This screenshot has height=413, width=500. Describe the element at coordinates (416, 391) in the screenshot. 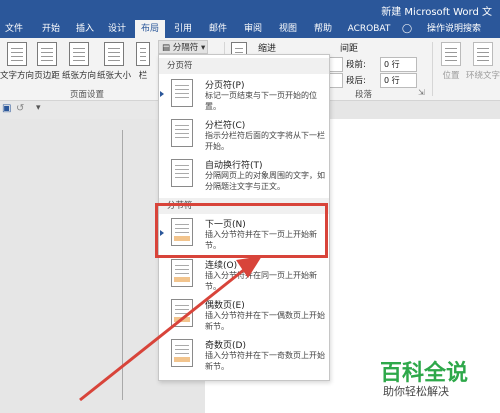

I see `watermark-tagline: 助你轻松解决` at that location.